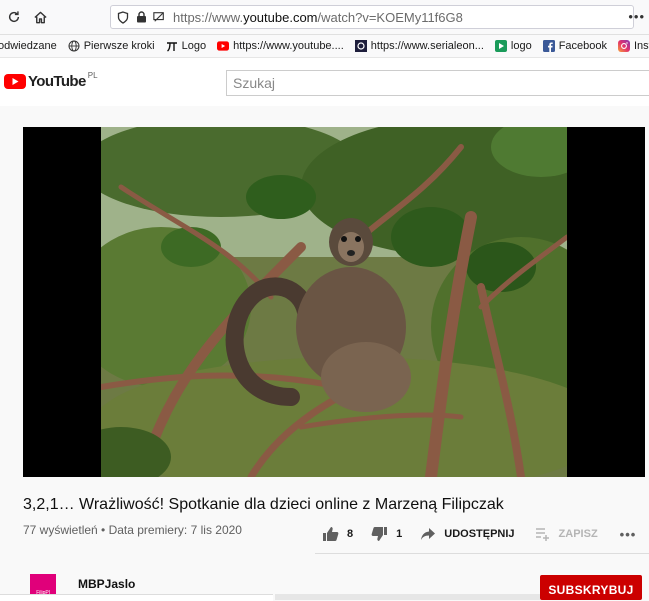 This screenshot has height=601, width=649. What do you see at coordinates (482, 553) in the screenshot?
I see `divider` at bounding box center [482, 553].